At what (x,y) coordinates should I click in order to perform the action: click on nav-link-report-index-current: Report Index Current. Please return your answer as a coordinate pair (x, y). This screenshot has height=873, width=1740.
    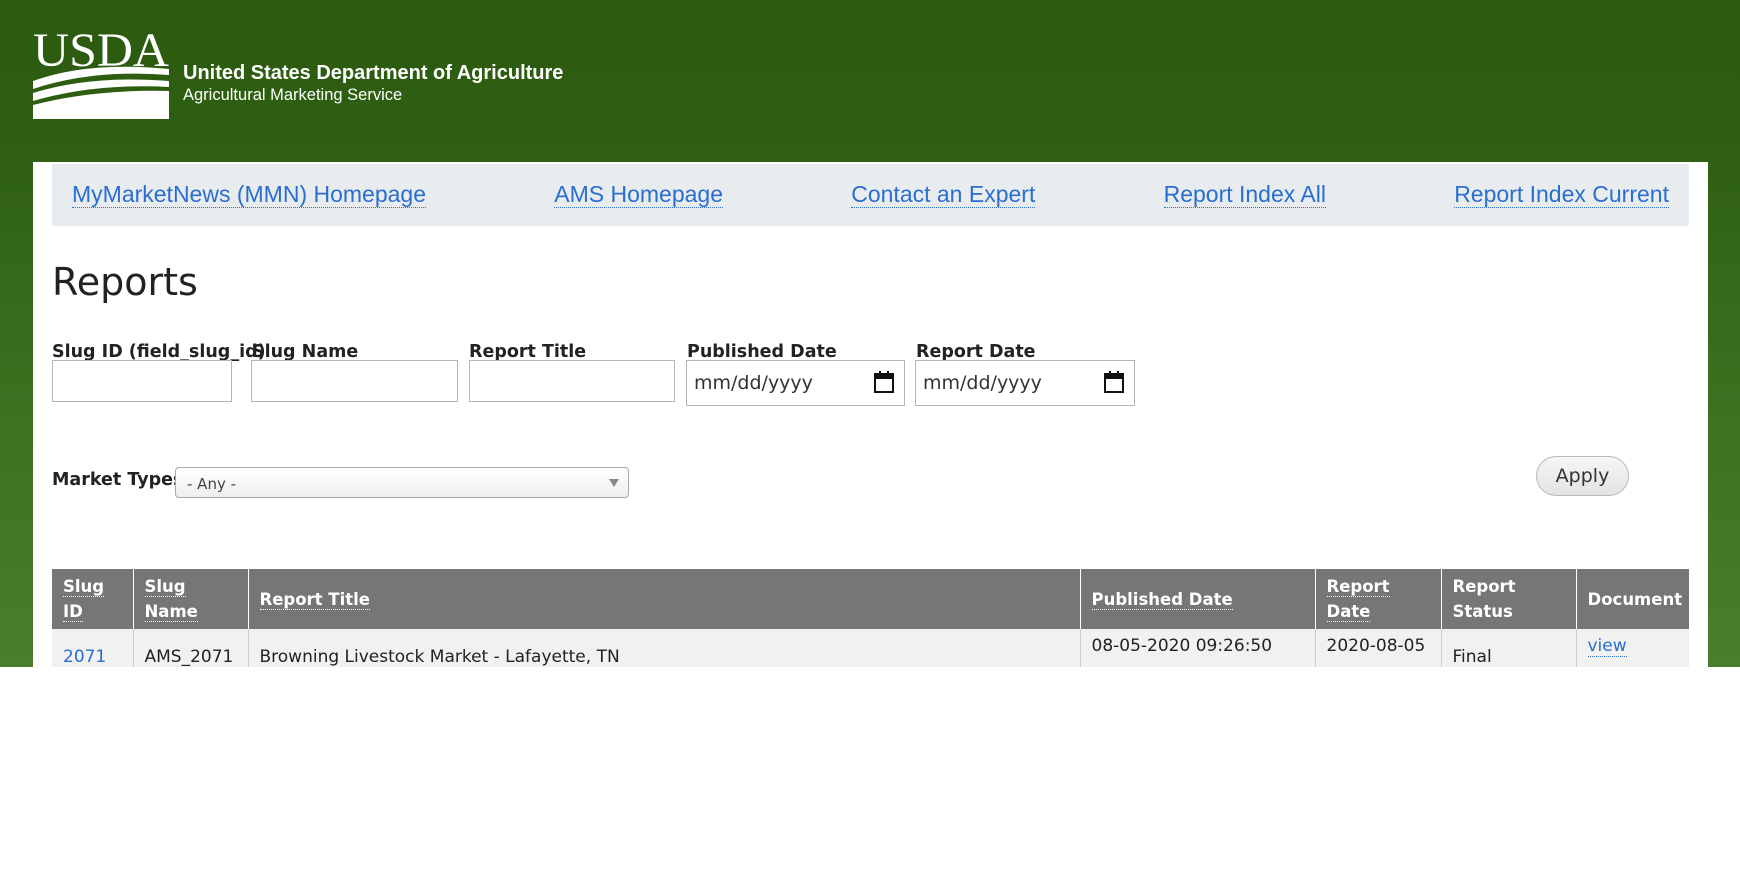
    Looking at the image, I should click on (1561, 195).